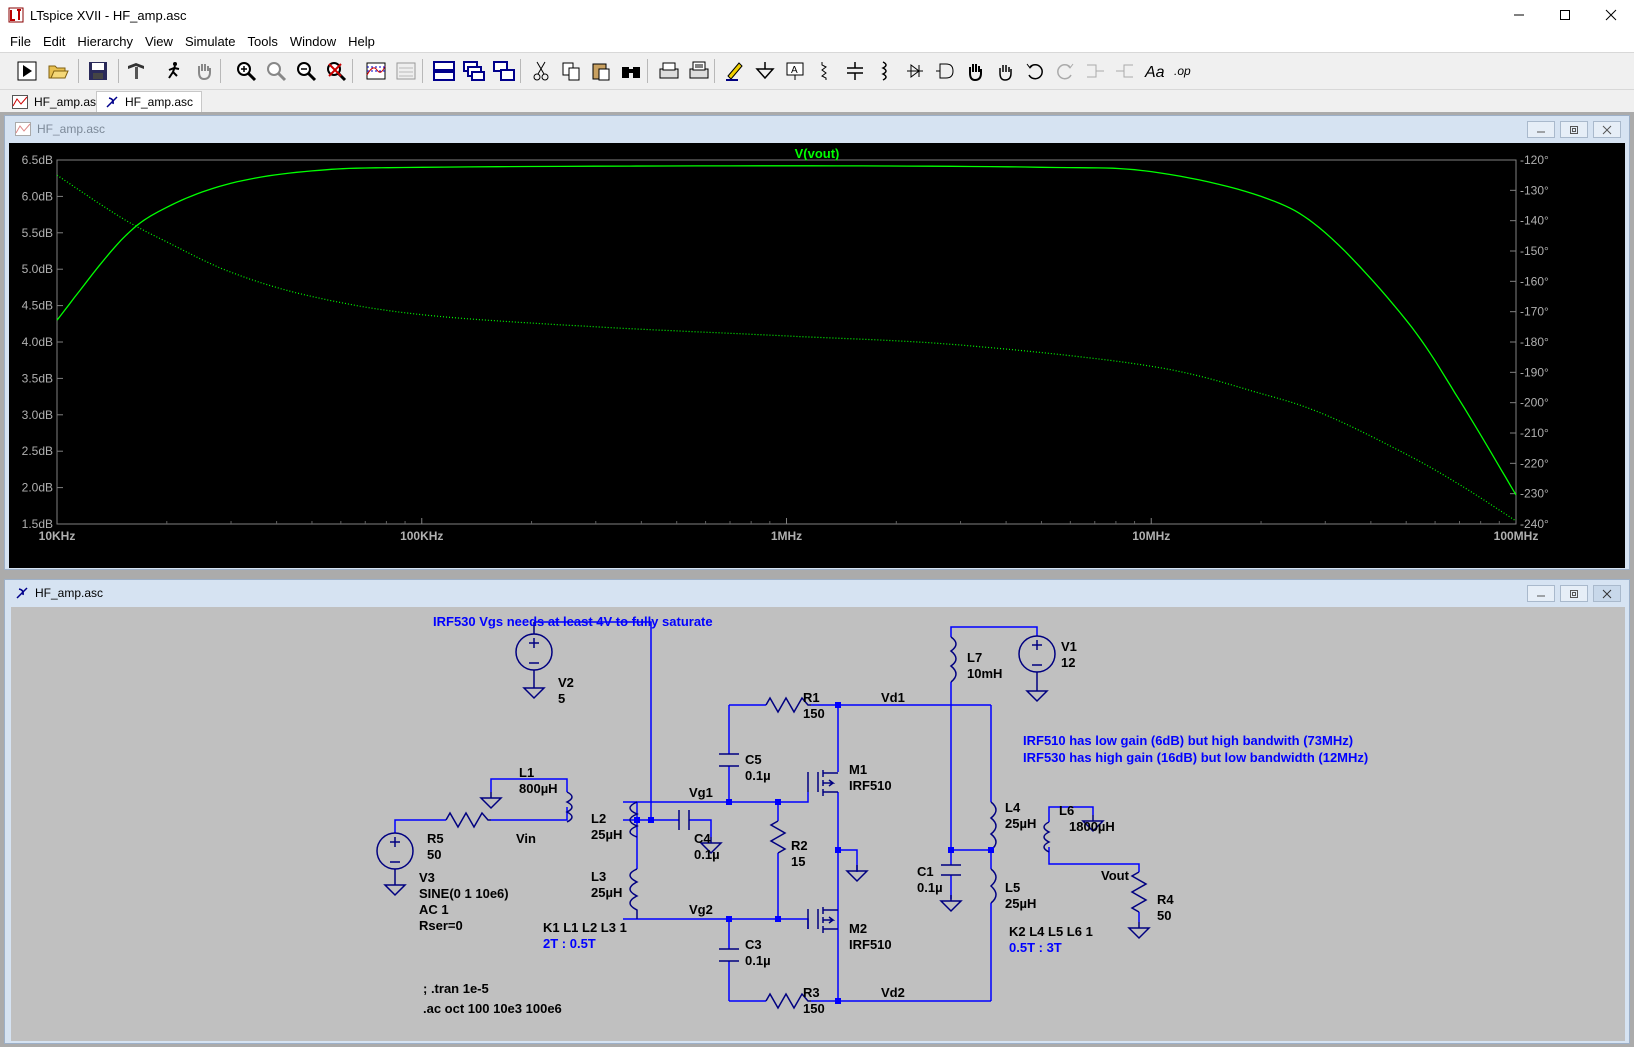 The height and width of the screenshot is (1047, 1634). I want to click on C4-name: C4, so click(702, 838).